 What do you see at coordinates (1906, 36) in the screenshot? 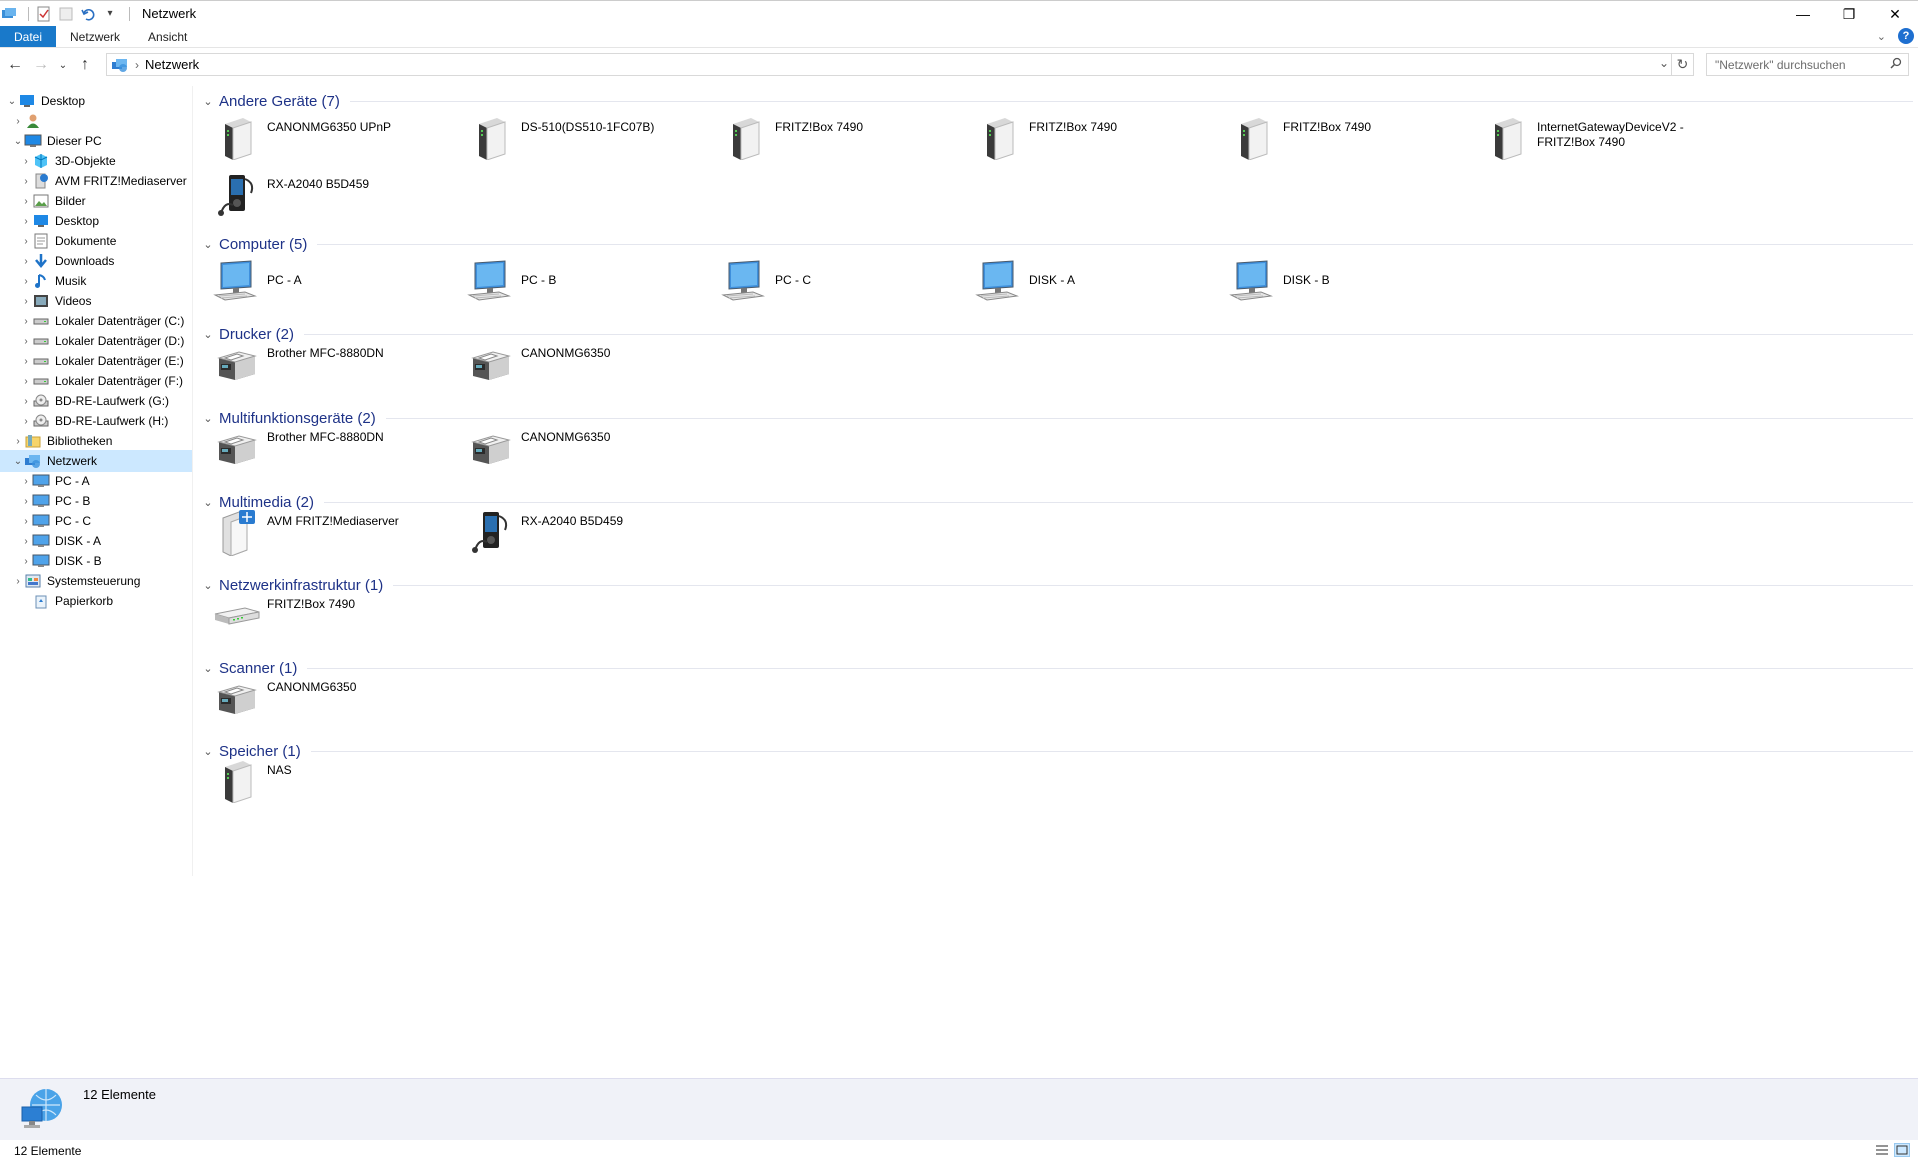
I see `help-icon: ?` at bounding box center [1906, 36].